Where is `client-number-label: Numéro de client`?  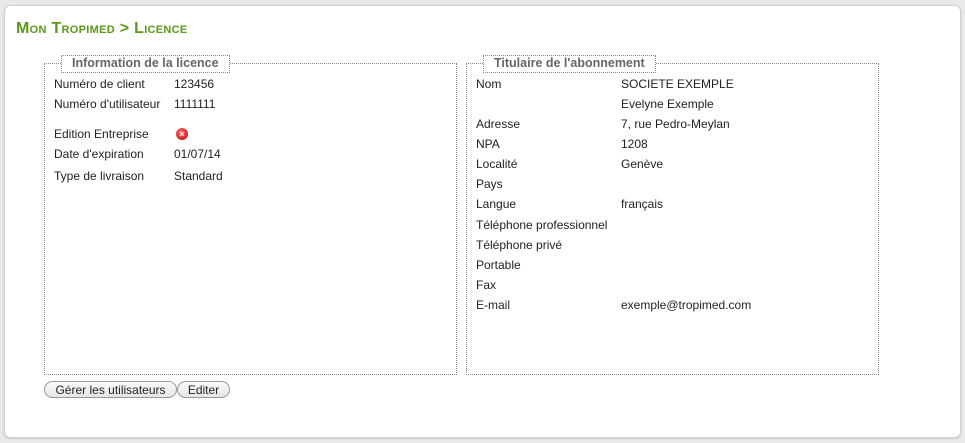
client-number-label: Numéro de client is located at coordinates (99, 84).